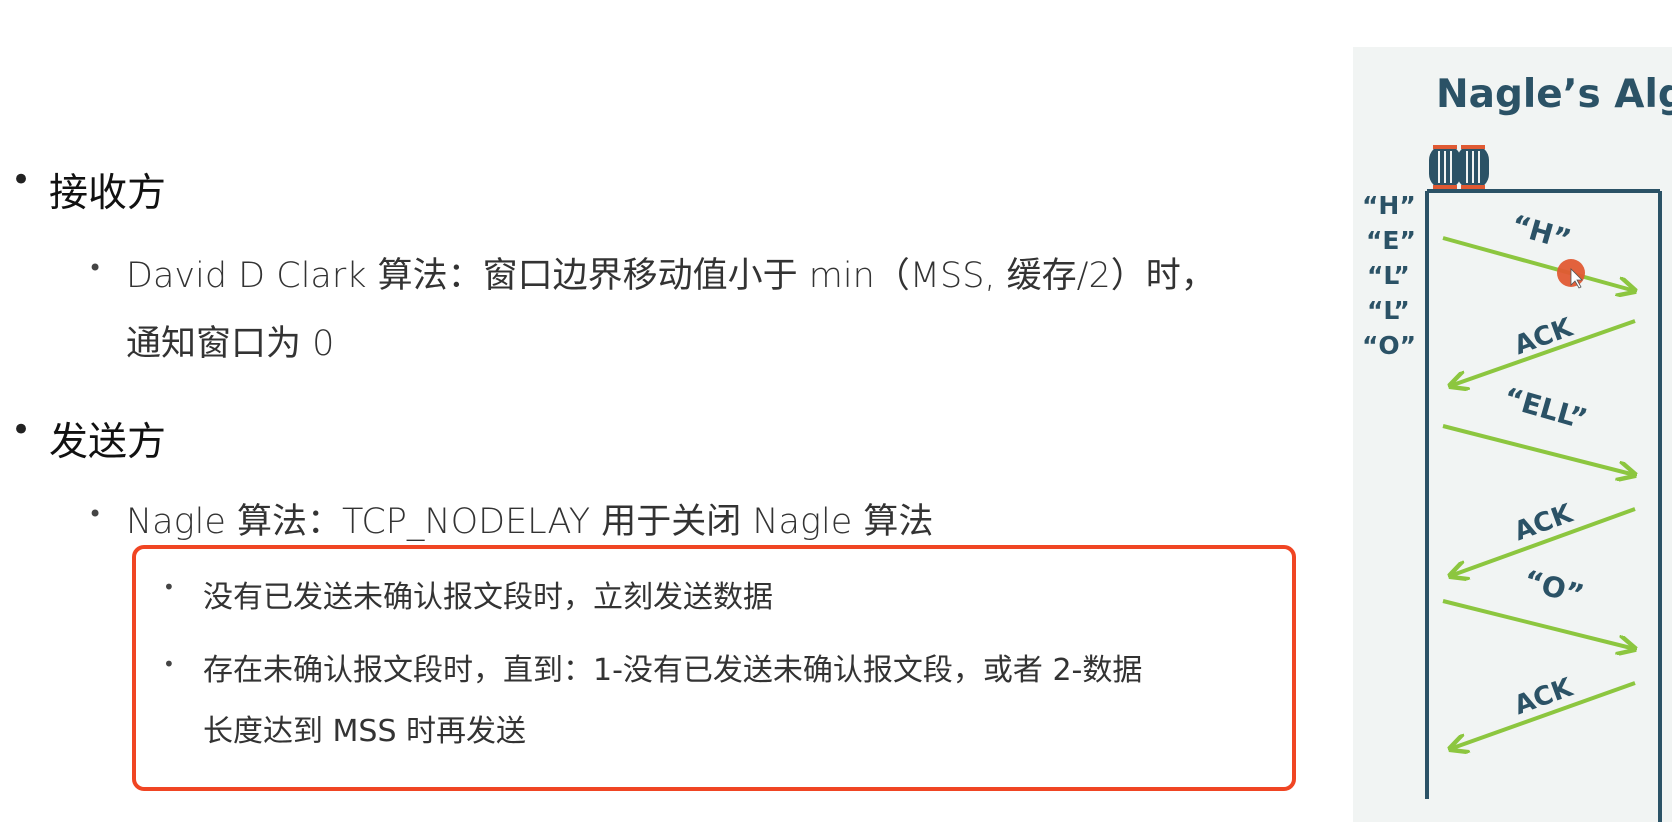 This screenshot has width=1672, height=822. What do you see at coordinates (1459, 167) in the screenshot?
I see `barrel-icon` at bounding box center [1459, 167].